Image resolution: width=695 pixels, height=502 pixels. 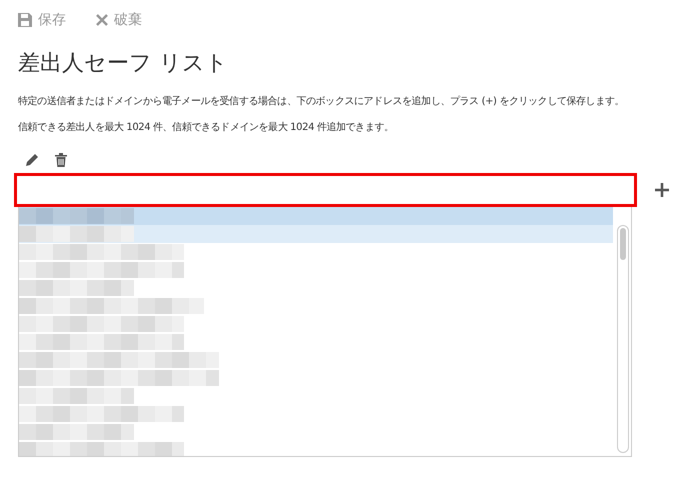 What do you see at coordinates (206, 127) in the screenshot?
I see `description-text: 信頼できる差出人を最大 1024 件、信頼できるドメインを最大 1024 件追加できます。` at bounding box center [206, 127].